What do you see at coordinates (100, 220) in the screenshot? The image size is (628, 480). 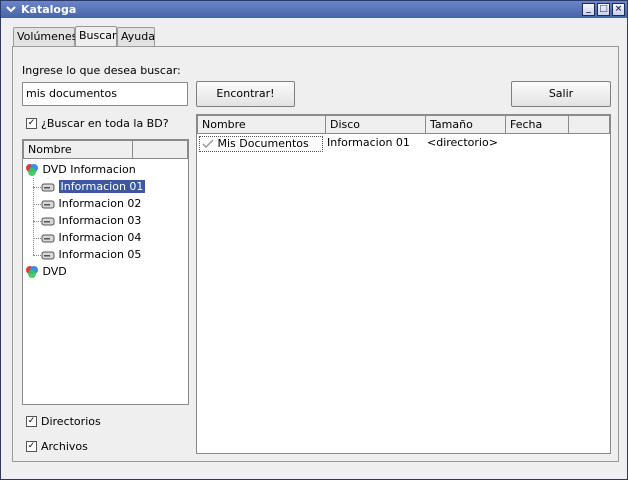 I see `tree-node-label: Informacion 03` at bounding box center [100, 220].